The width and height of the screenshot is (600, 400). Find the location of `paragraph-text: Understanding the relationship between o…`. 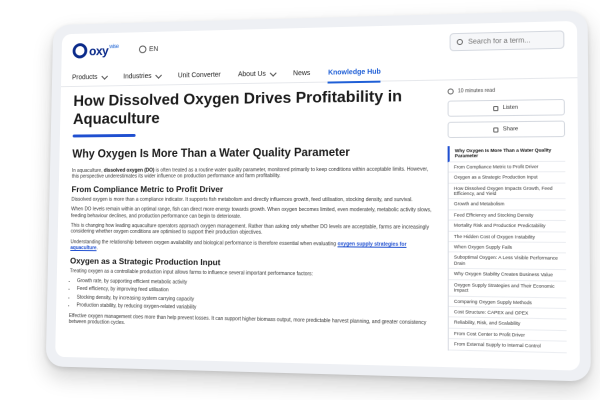

paragraph-text: Understanding the relationship between o… is located at coordinates (204, 243).